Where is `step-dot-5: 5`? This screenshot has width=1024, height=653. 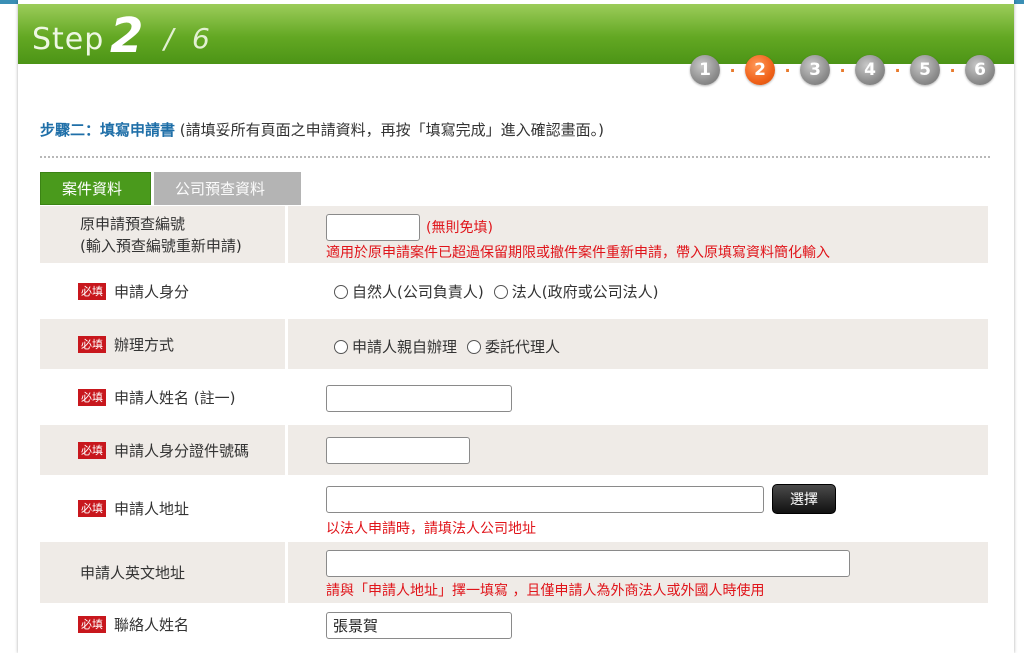 step-dot-5: 5 is located at coordinates (925, 70).